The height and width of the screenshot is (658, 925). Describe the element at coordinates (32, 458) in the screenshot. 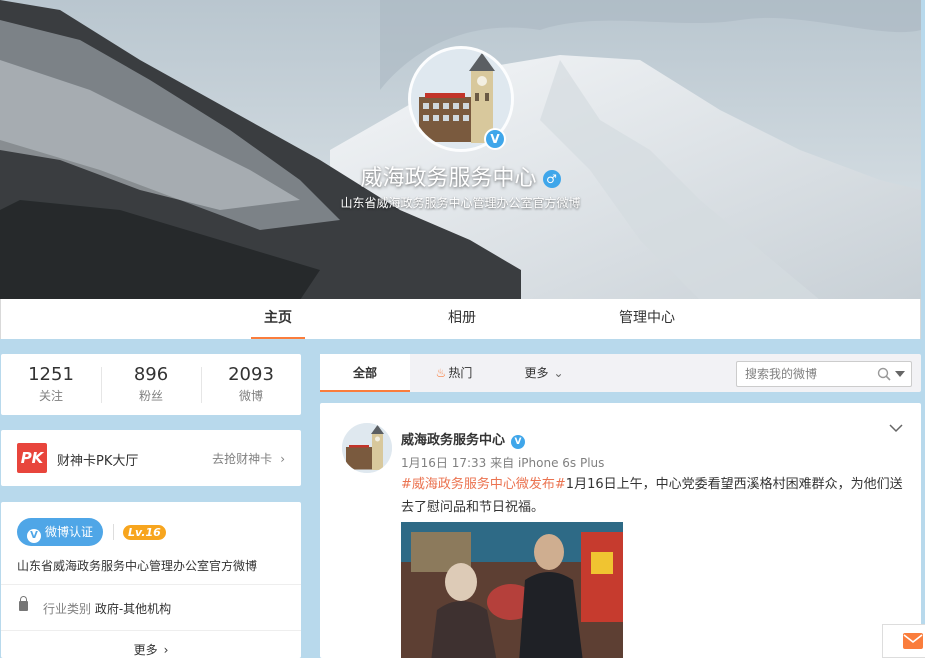

I see `pk-logo-icon: PK` at that location.